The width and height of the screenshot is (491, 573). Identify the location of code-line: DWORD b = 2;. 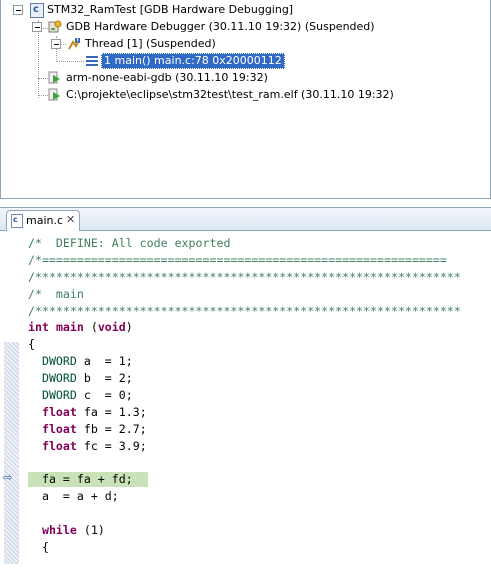
(259, 378).